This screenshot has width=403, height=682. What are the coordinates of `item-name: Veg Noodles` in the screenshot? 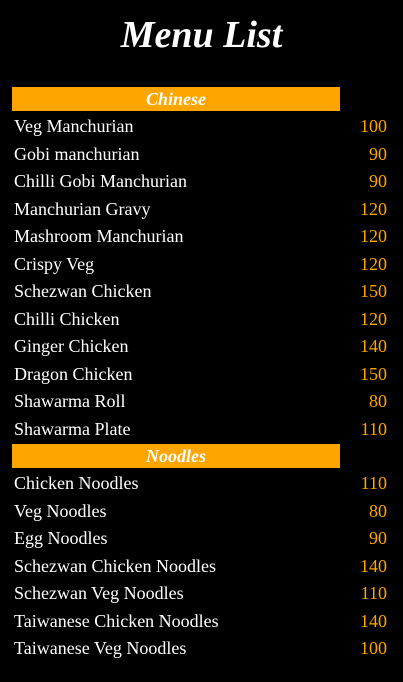 It's located at (60, 510).